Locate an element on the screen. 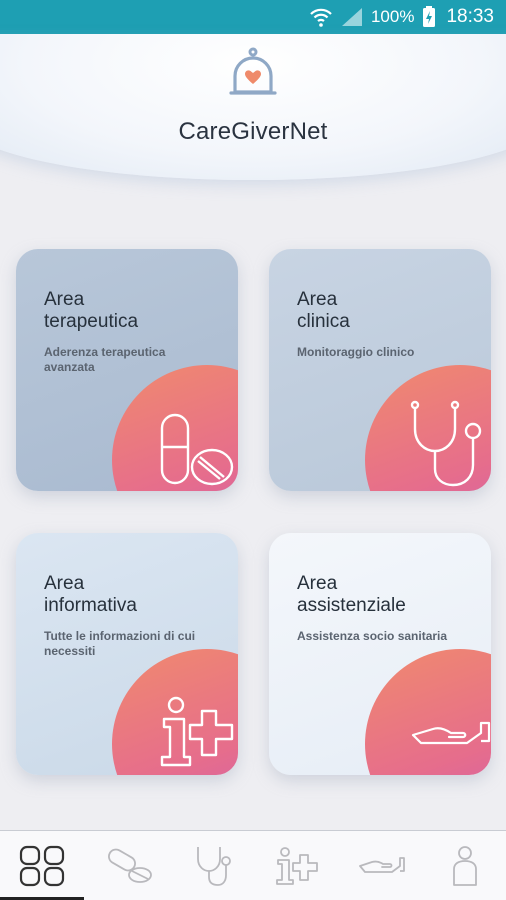 This screenshot has width=506, height=900. card-accent-circle is located at coordinates (428, 712).